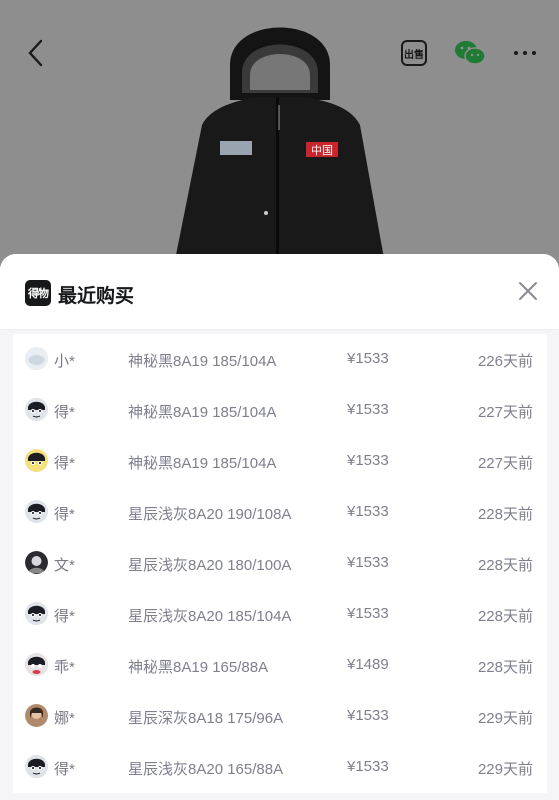 This screenshot has width=559, height=800. Describe the element at coordinates (210, 616) in the screenshot. I see `product-spec: 星辰浅灰8A20 185/104A` at that location.